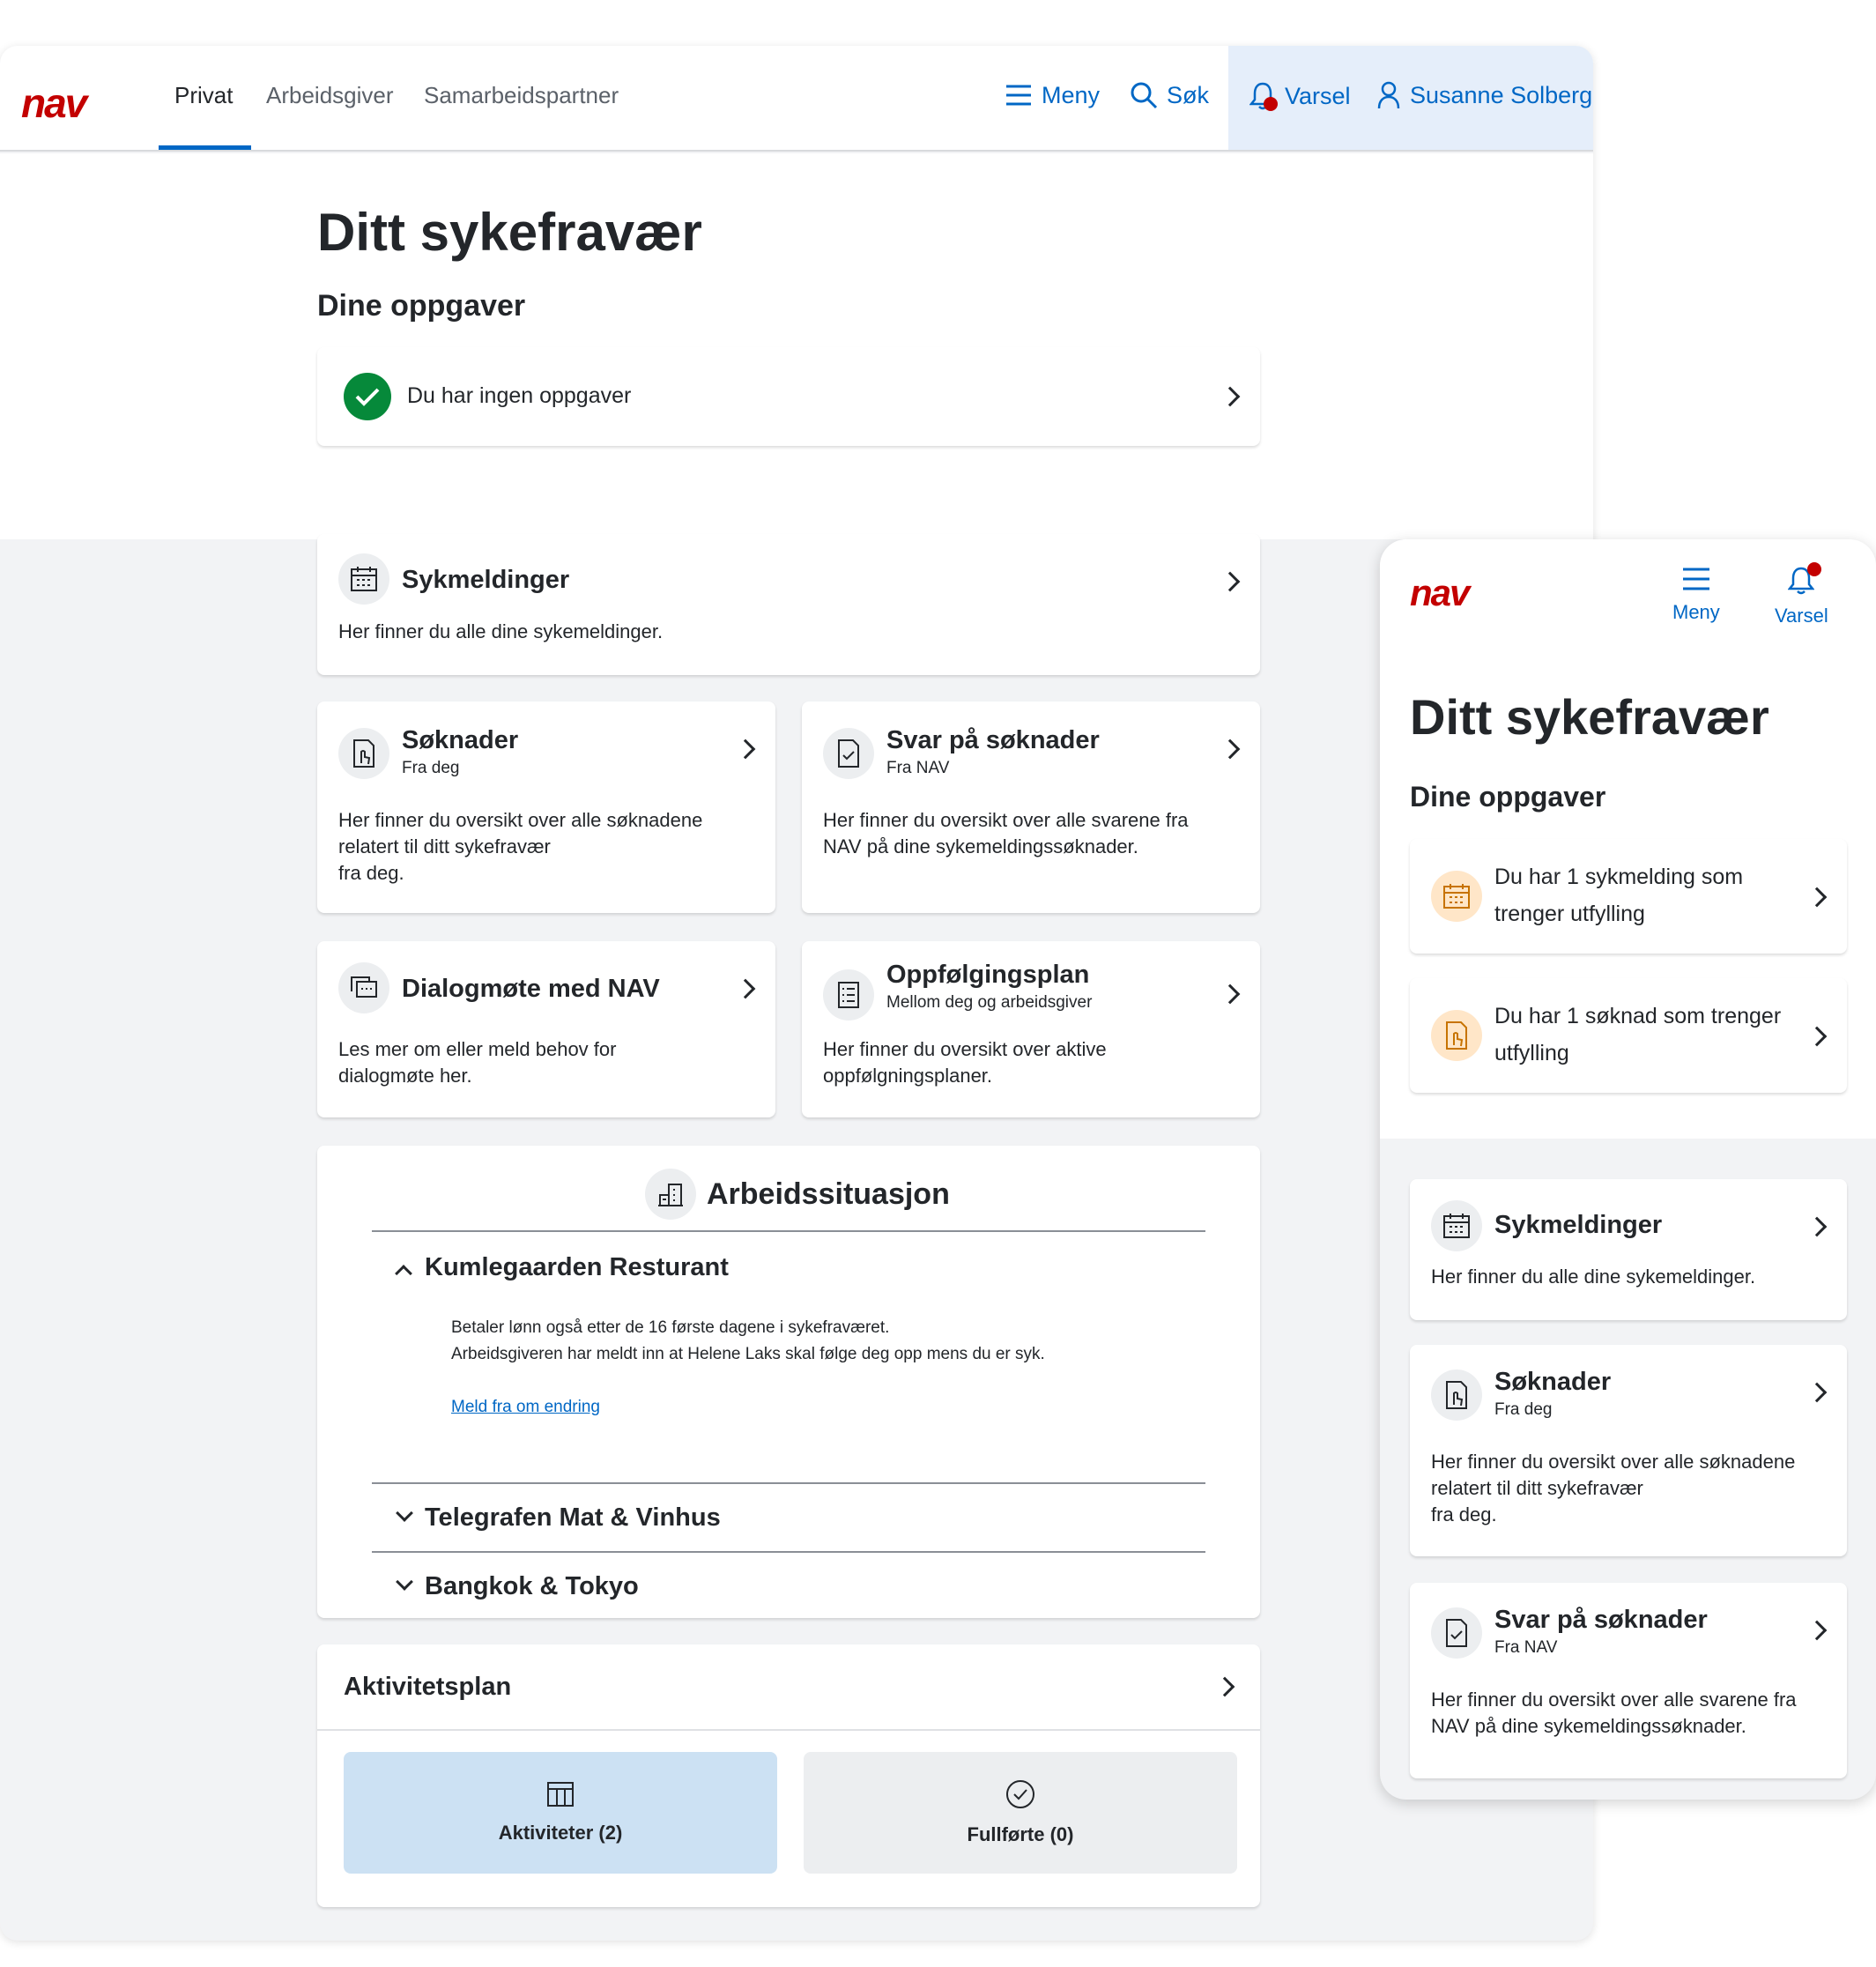 The width and height of the screenshot is (1876, 1967). Describe the element at coordinates (577, 1267) in the screenshot. I see `employer-name: Kumlegaarden Resturant` at that location.